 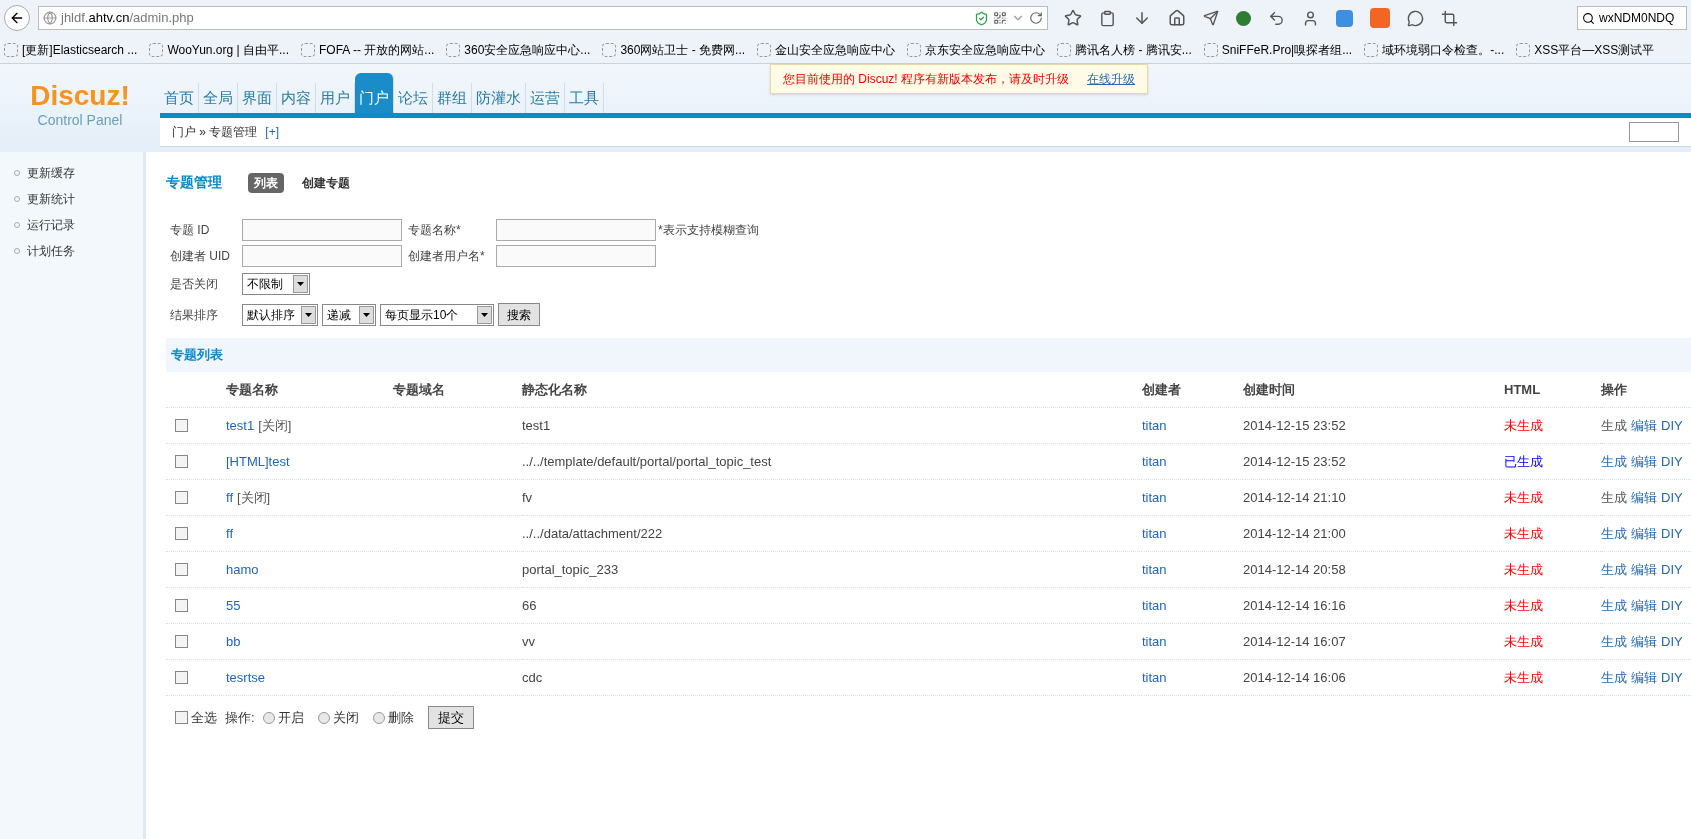 What do you see at coordinates (1000, 18) in the screenshot?
I see `qr-code-icon` at bounding box center [1000, 18].